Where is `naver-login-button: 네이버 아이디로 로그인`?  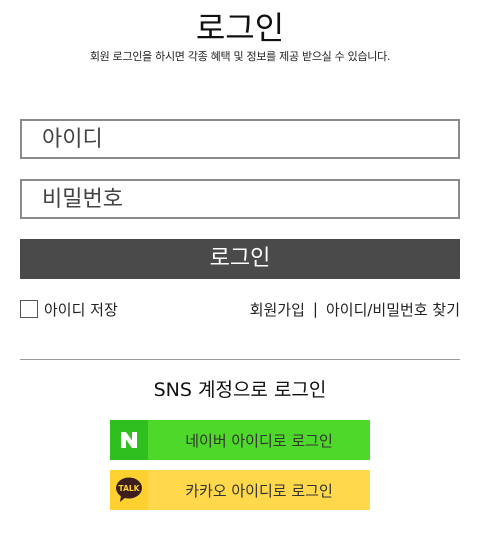 naver-login-button: 네이버 아이디로 로그인 is located at coordinates (240, 440).